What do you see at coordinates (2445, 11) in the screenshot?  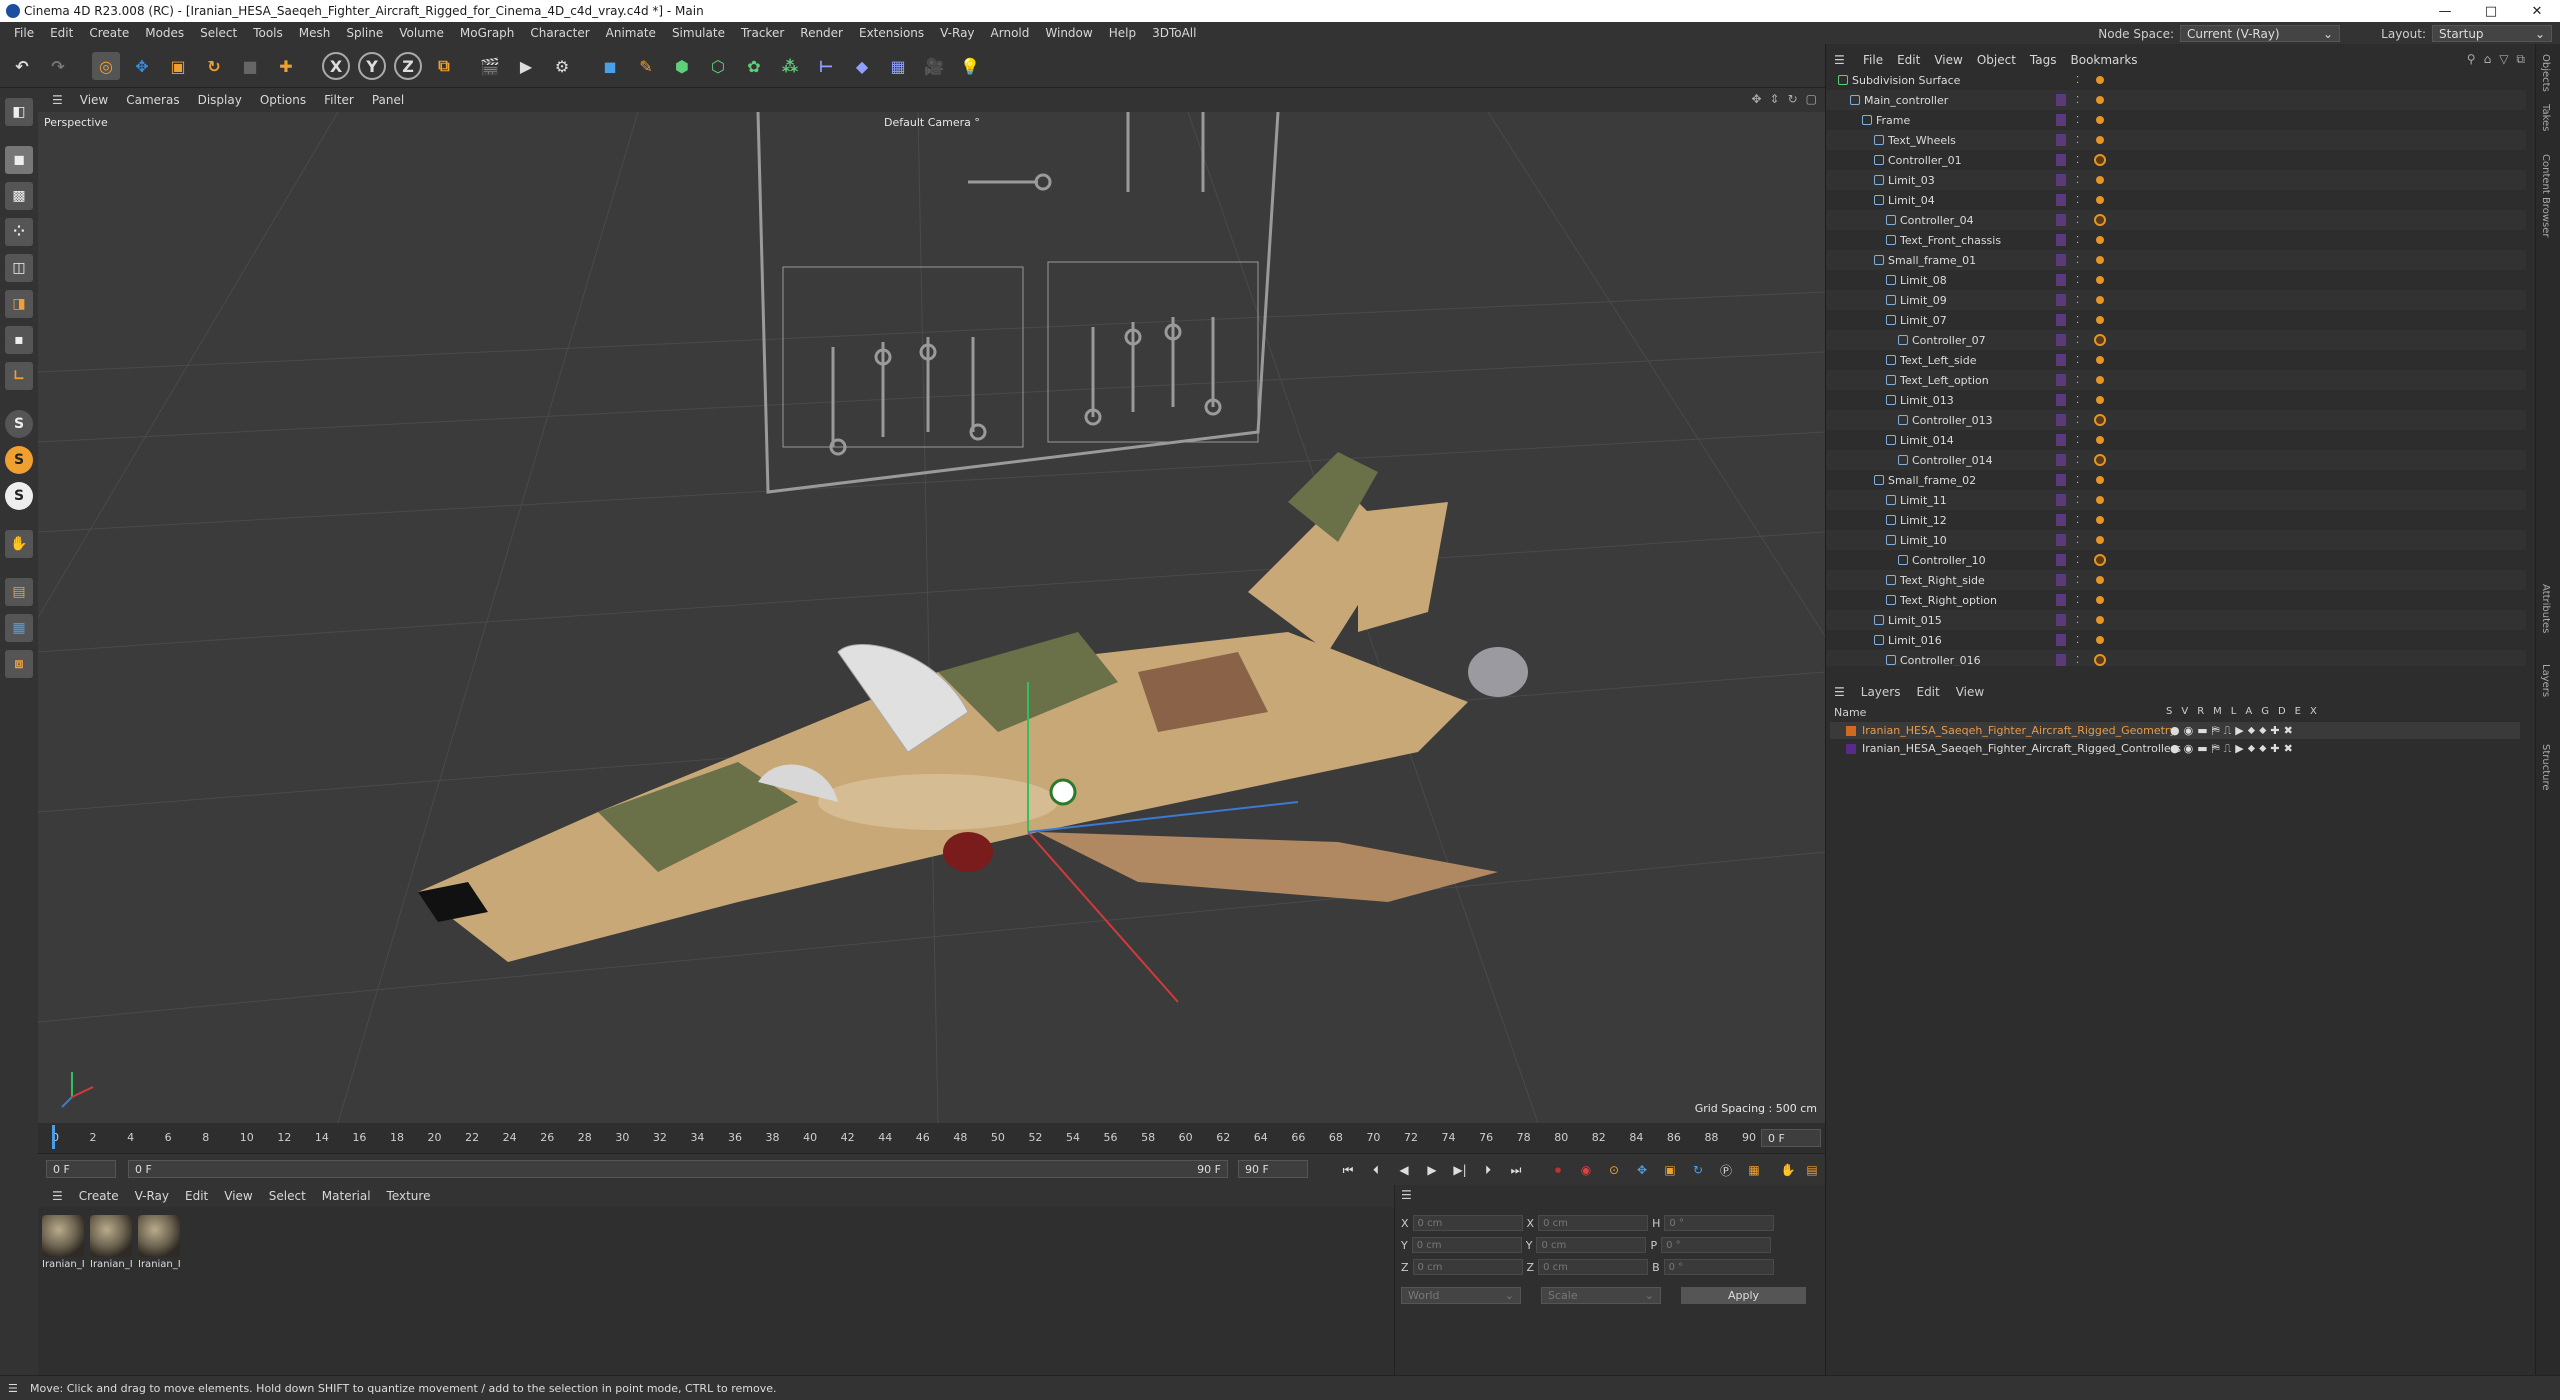 I see `minimize-button: —` at bounding box center [2445, 11].